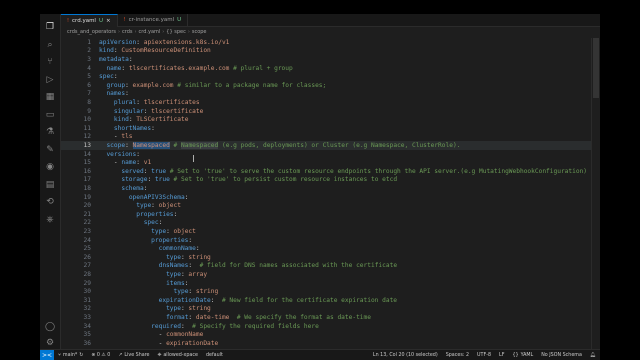  What do you see at coordinates (181, 68) in the screenshot?
I see `code-token: tlscertificates.example.com` at bounding box center [181, 68].